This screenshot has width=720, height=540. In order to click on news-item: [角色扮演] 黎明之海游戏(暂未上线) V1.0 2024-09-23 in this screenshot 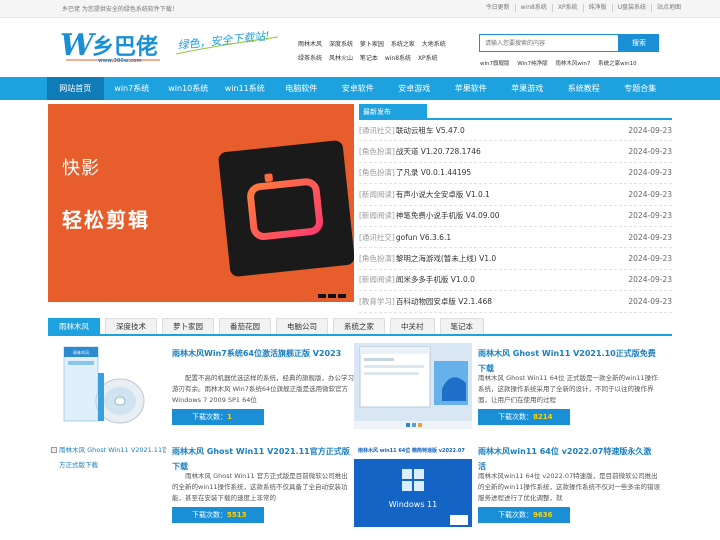, I will do `click(515, 259)`.